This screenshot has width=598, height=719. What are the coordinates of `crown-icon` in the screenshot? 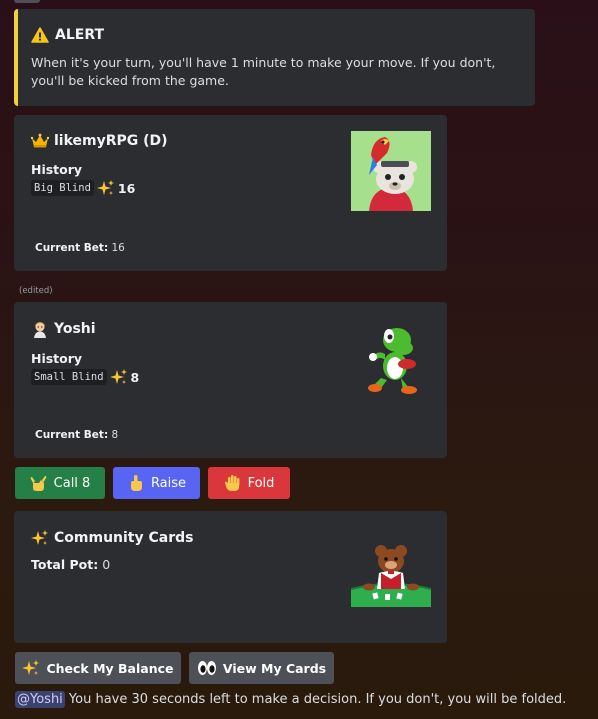 It's located at (40, 141).